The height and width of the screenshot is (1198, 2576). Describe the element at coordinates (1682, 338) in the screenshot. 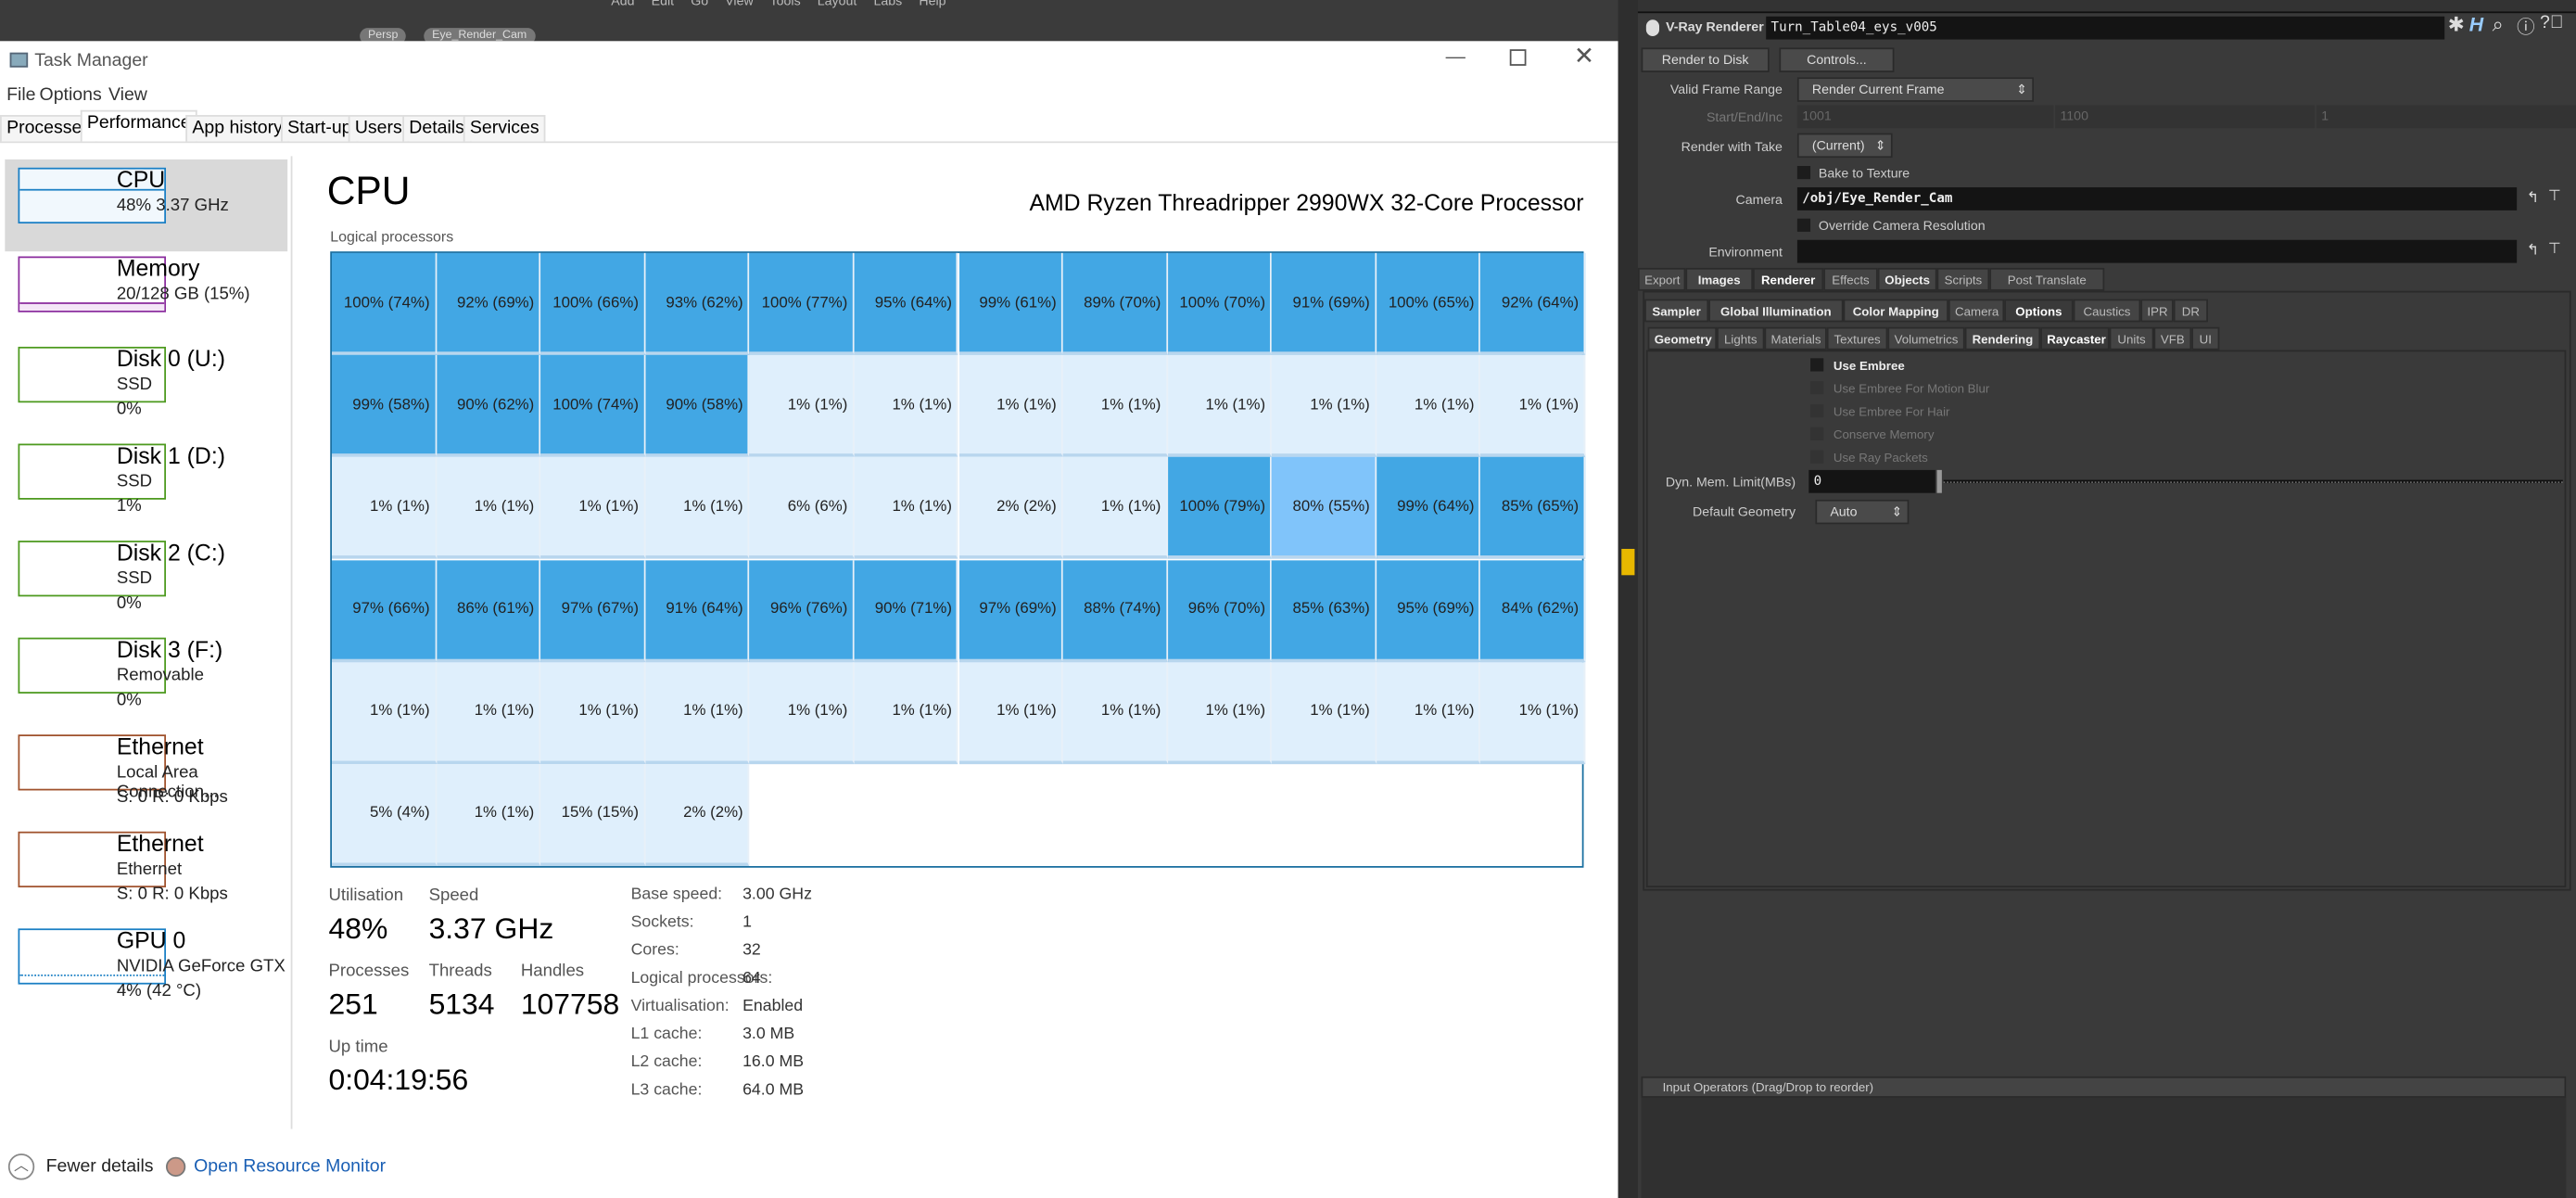

I see `tab-geometry: Geometry` at that location.